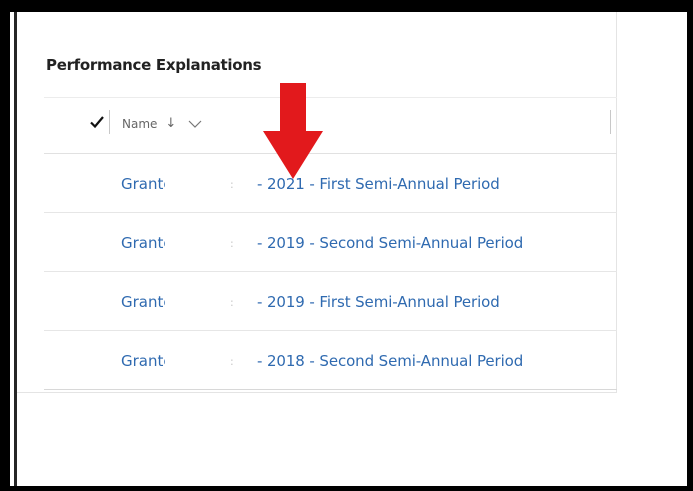  Describe the element at coordinates (170, 123) in the screenshot. I see `arrow-down-icon: ↓` at that location.